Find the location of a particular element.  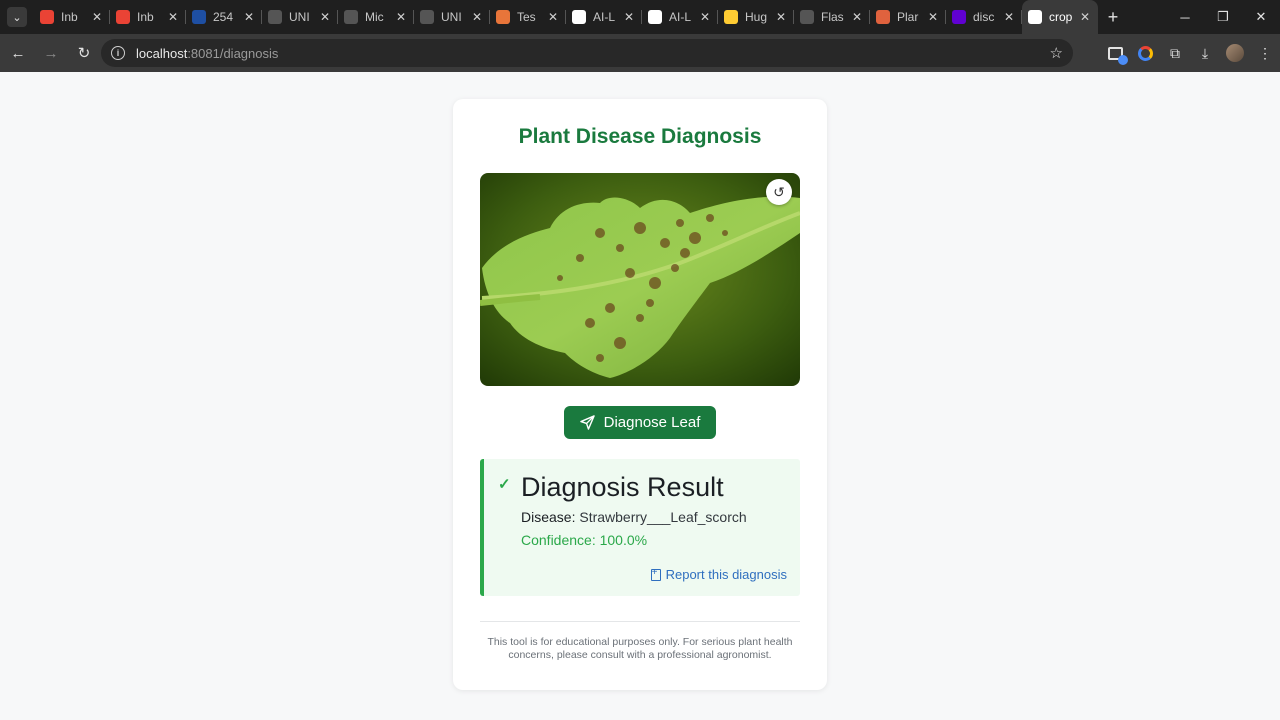

reset-image-button: ↺ is located at coordinates (779, 192).